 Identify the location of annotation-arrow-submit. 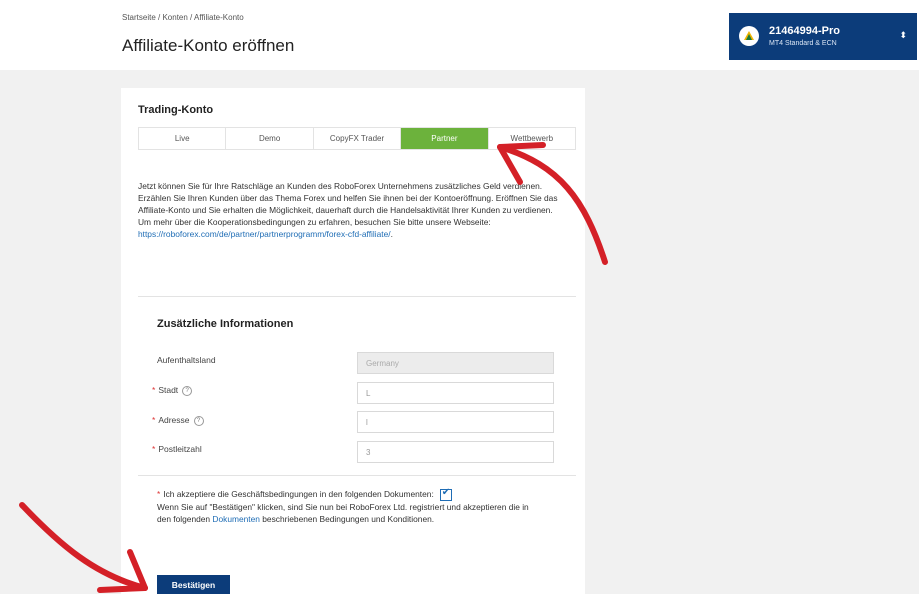
(83, 546).